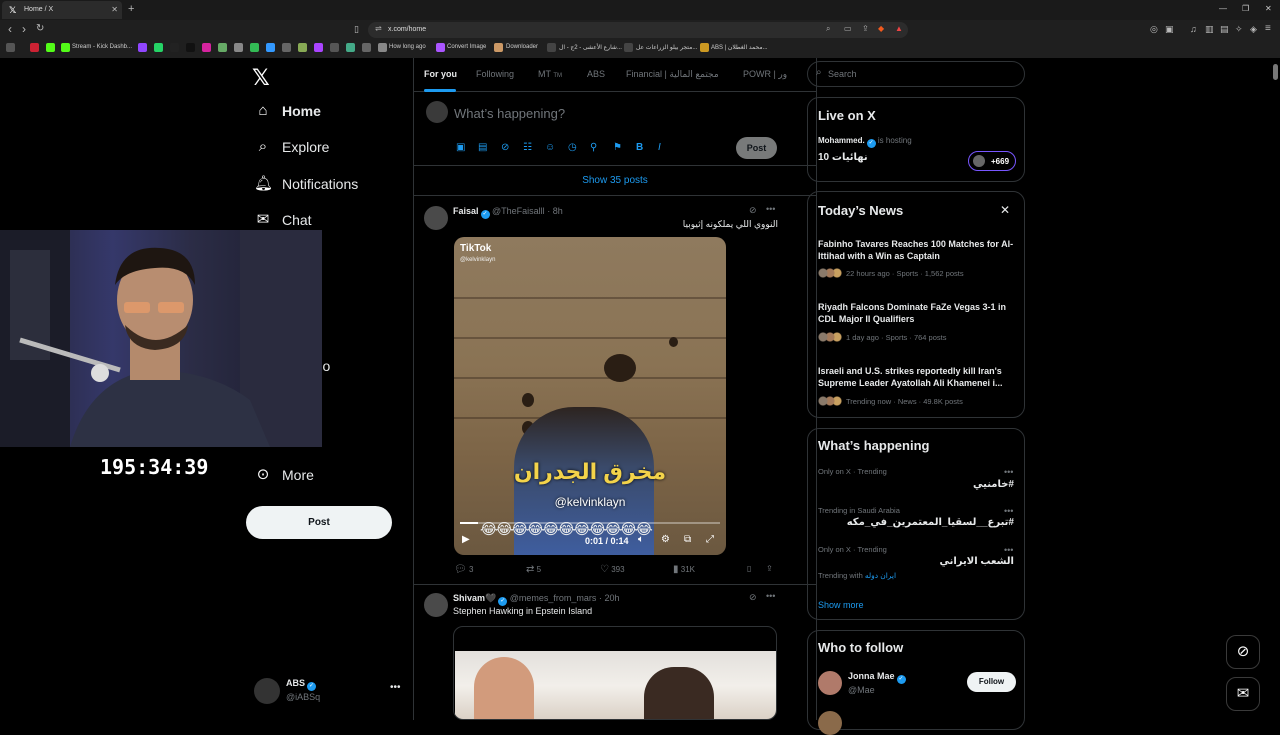 The height and width of the screenshot is (735, 1280). I want to click on bookmark-dark-icon, so click(334, 47).